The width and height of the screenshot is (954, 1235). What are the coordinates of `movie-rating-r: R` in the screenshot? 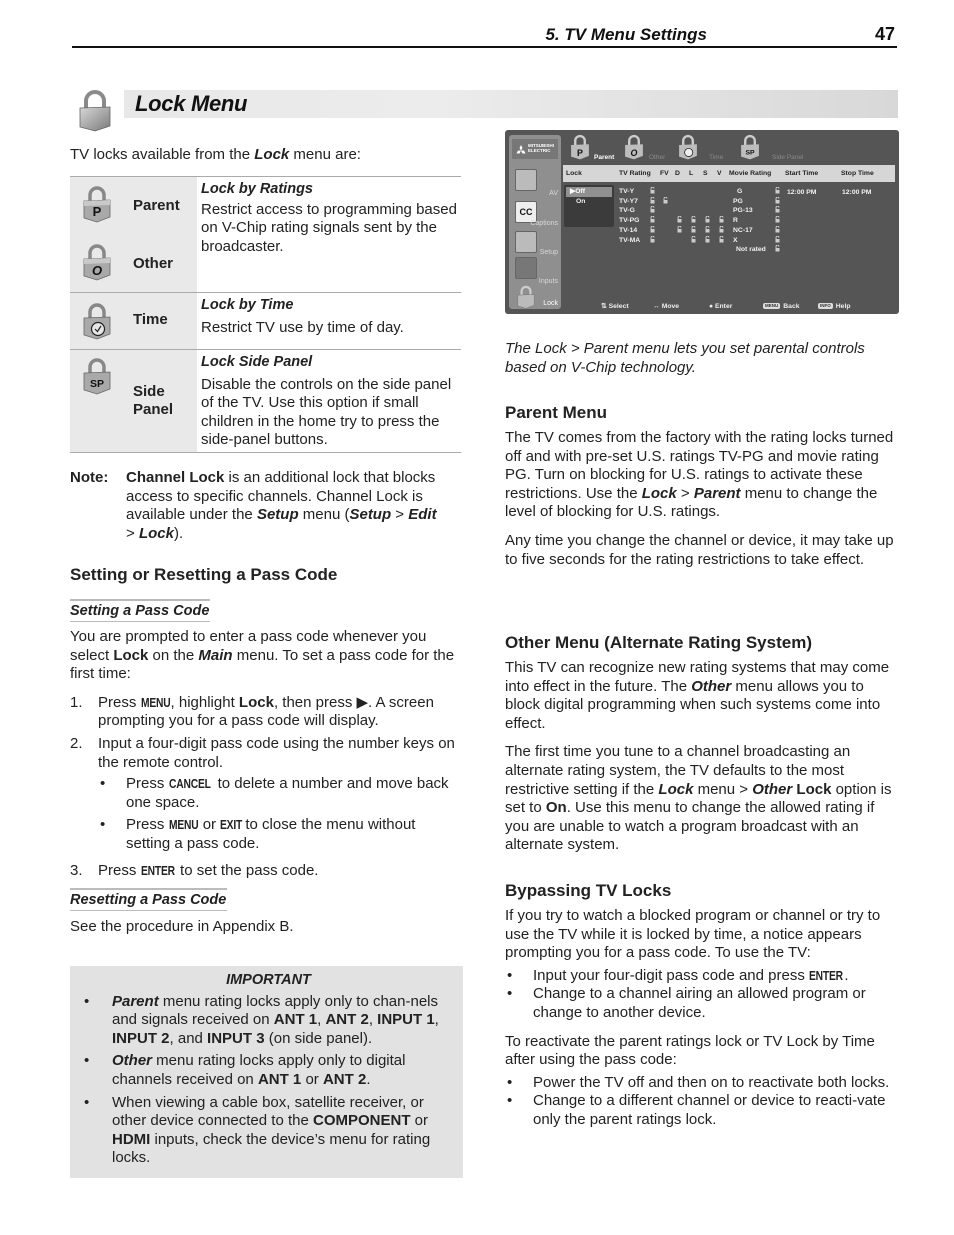 It's located at (735, 220).